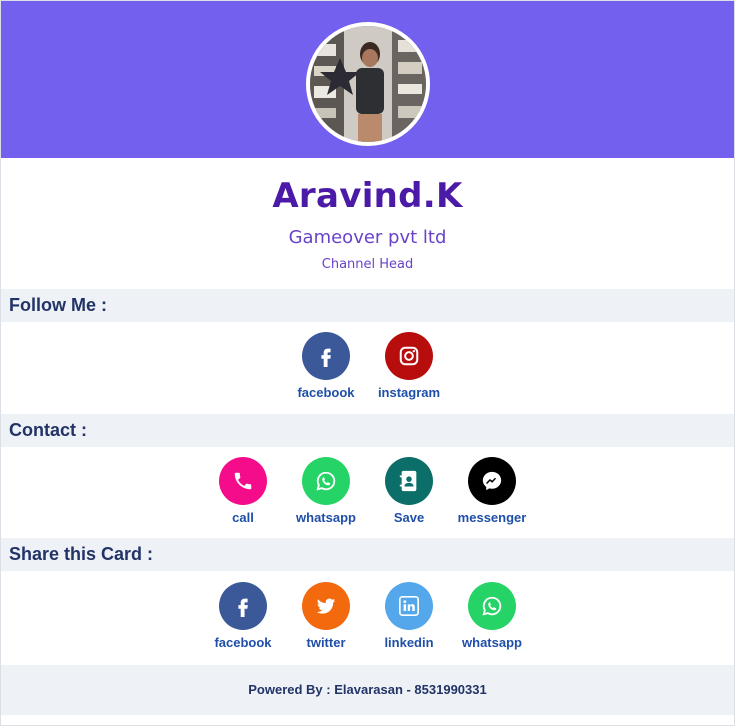 This screenshot has height=726, width=735. I want to click on contact-whatsapp-label: whatsapp, so click(326, 517).